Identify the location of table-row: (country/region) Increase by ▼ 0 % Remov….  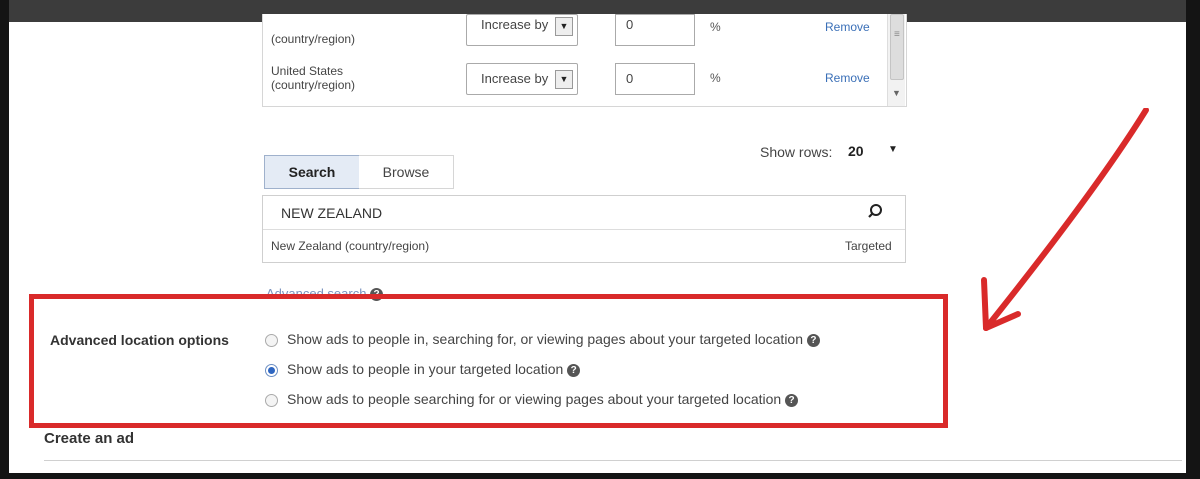
(575, 37).